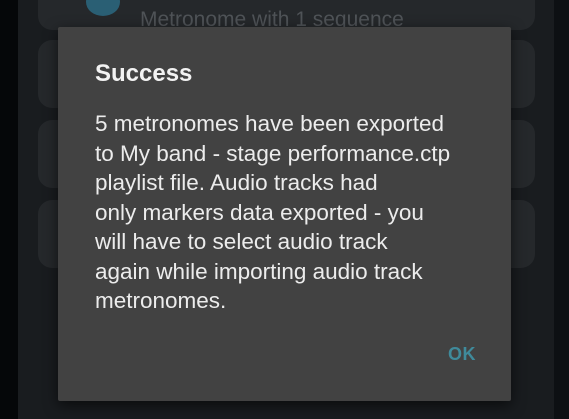  I want to click on ok-button: OK, so click(462, 354).